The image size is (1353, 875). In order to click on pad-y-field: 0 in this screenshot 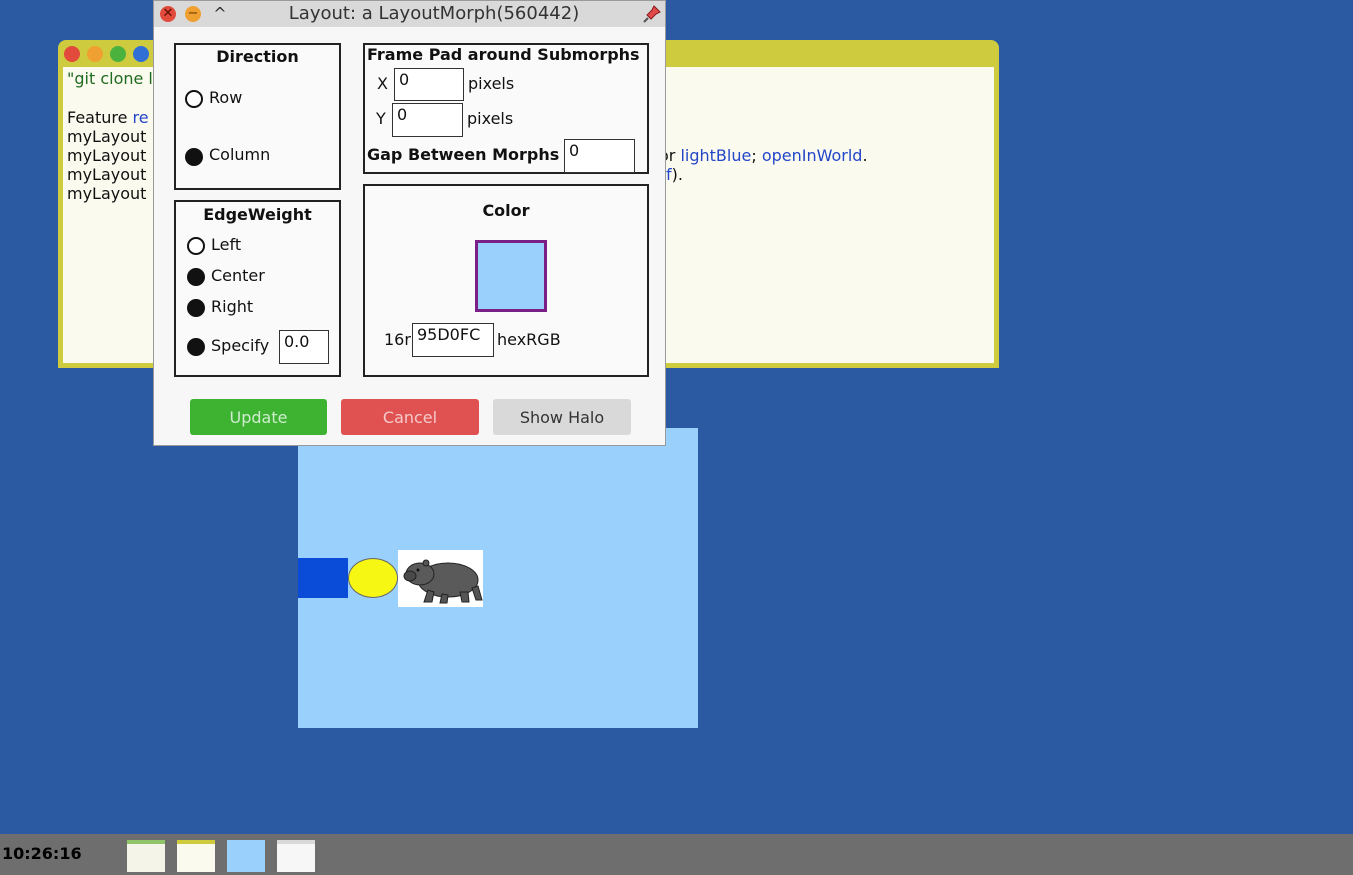, I will do `click(427, 120)`.